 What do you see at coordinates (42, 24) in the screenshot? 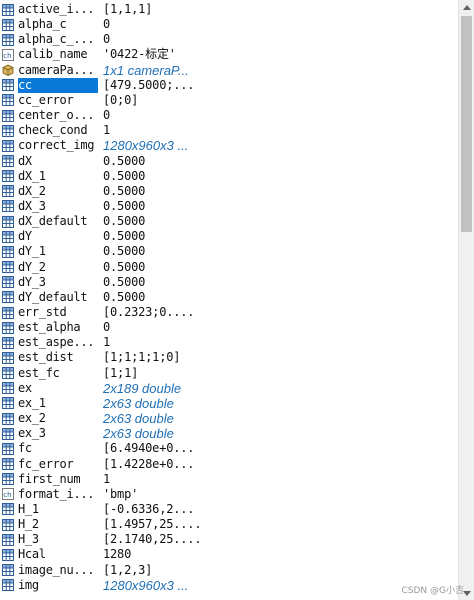
I see `variable-name: alpha_c` at bounding box center [42, 24].